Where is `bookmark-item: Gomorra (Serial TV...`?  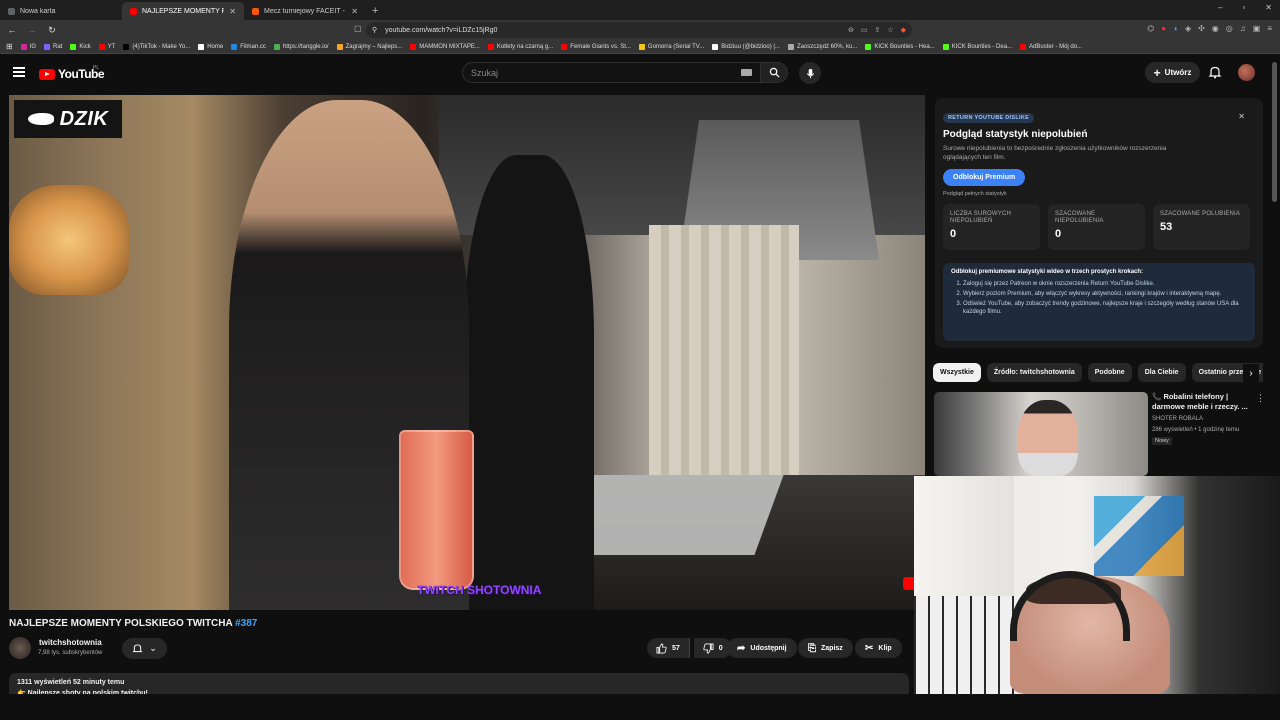 bookmark-item: Gomorra (Serial TV... is located at coordinates (671, 46).